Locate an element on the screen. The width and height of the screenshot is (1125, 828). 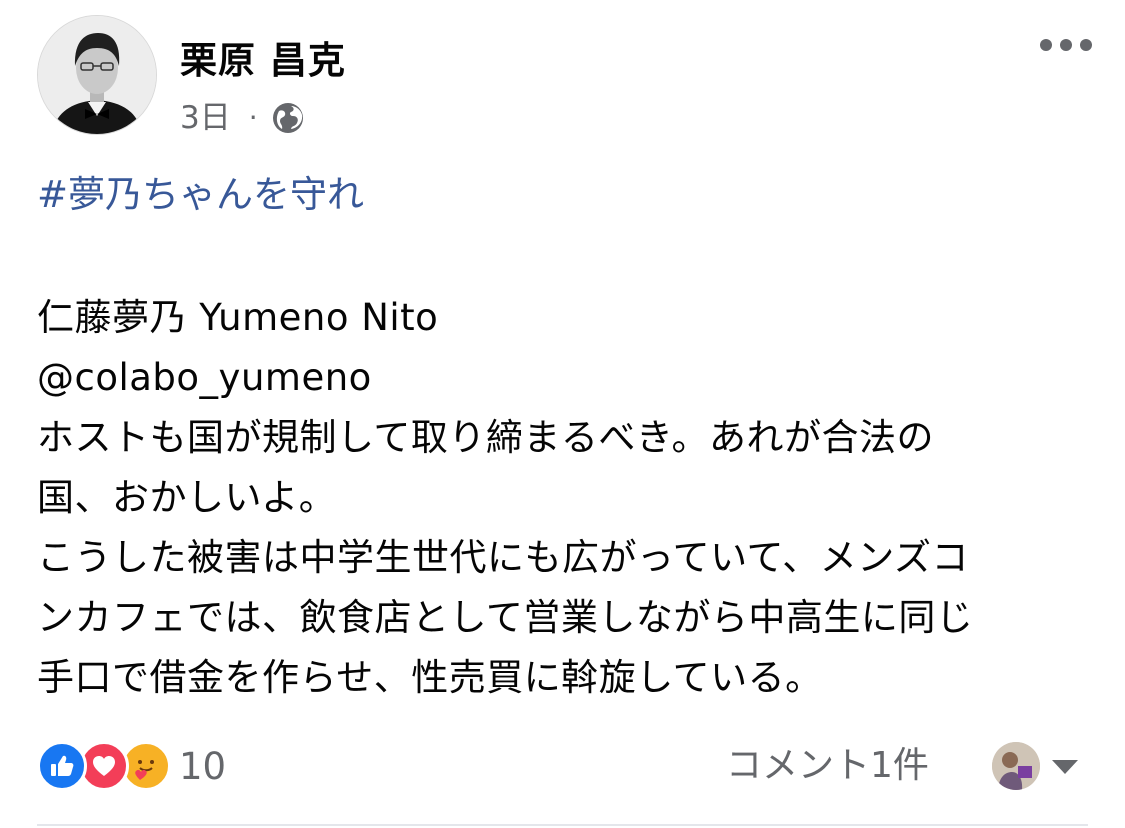
globe-icon is located at coordinates (288, 118).